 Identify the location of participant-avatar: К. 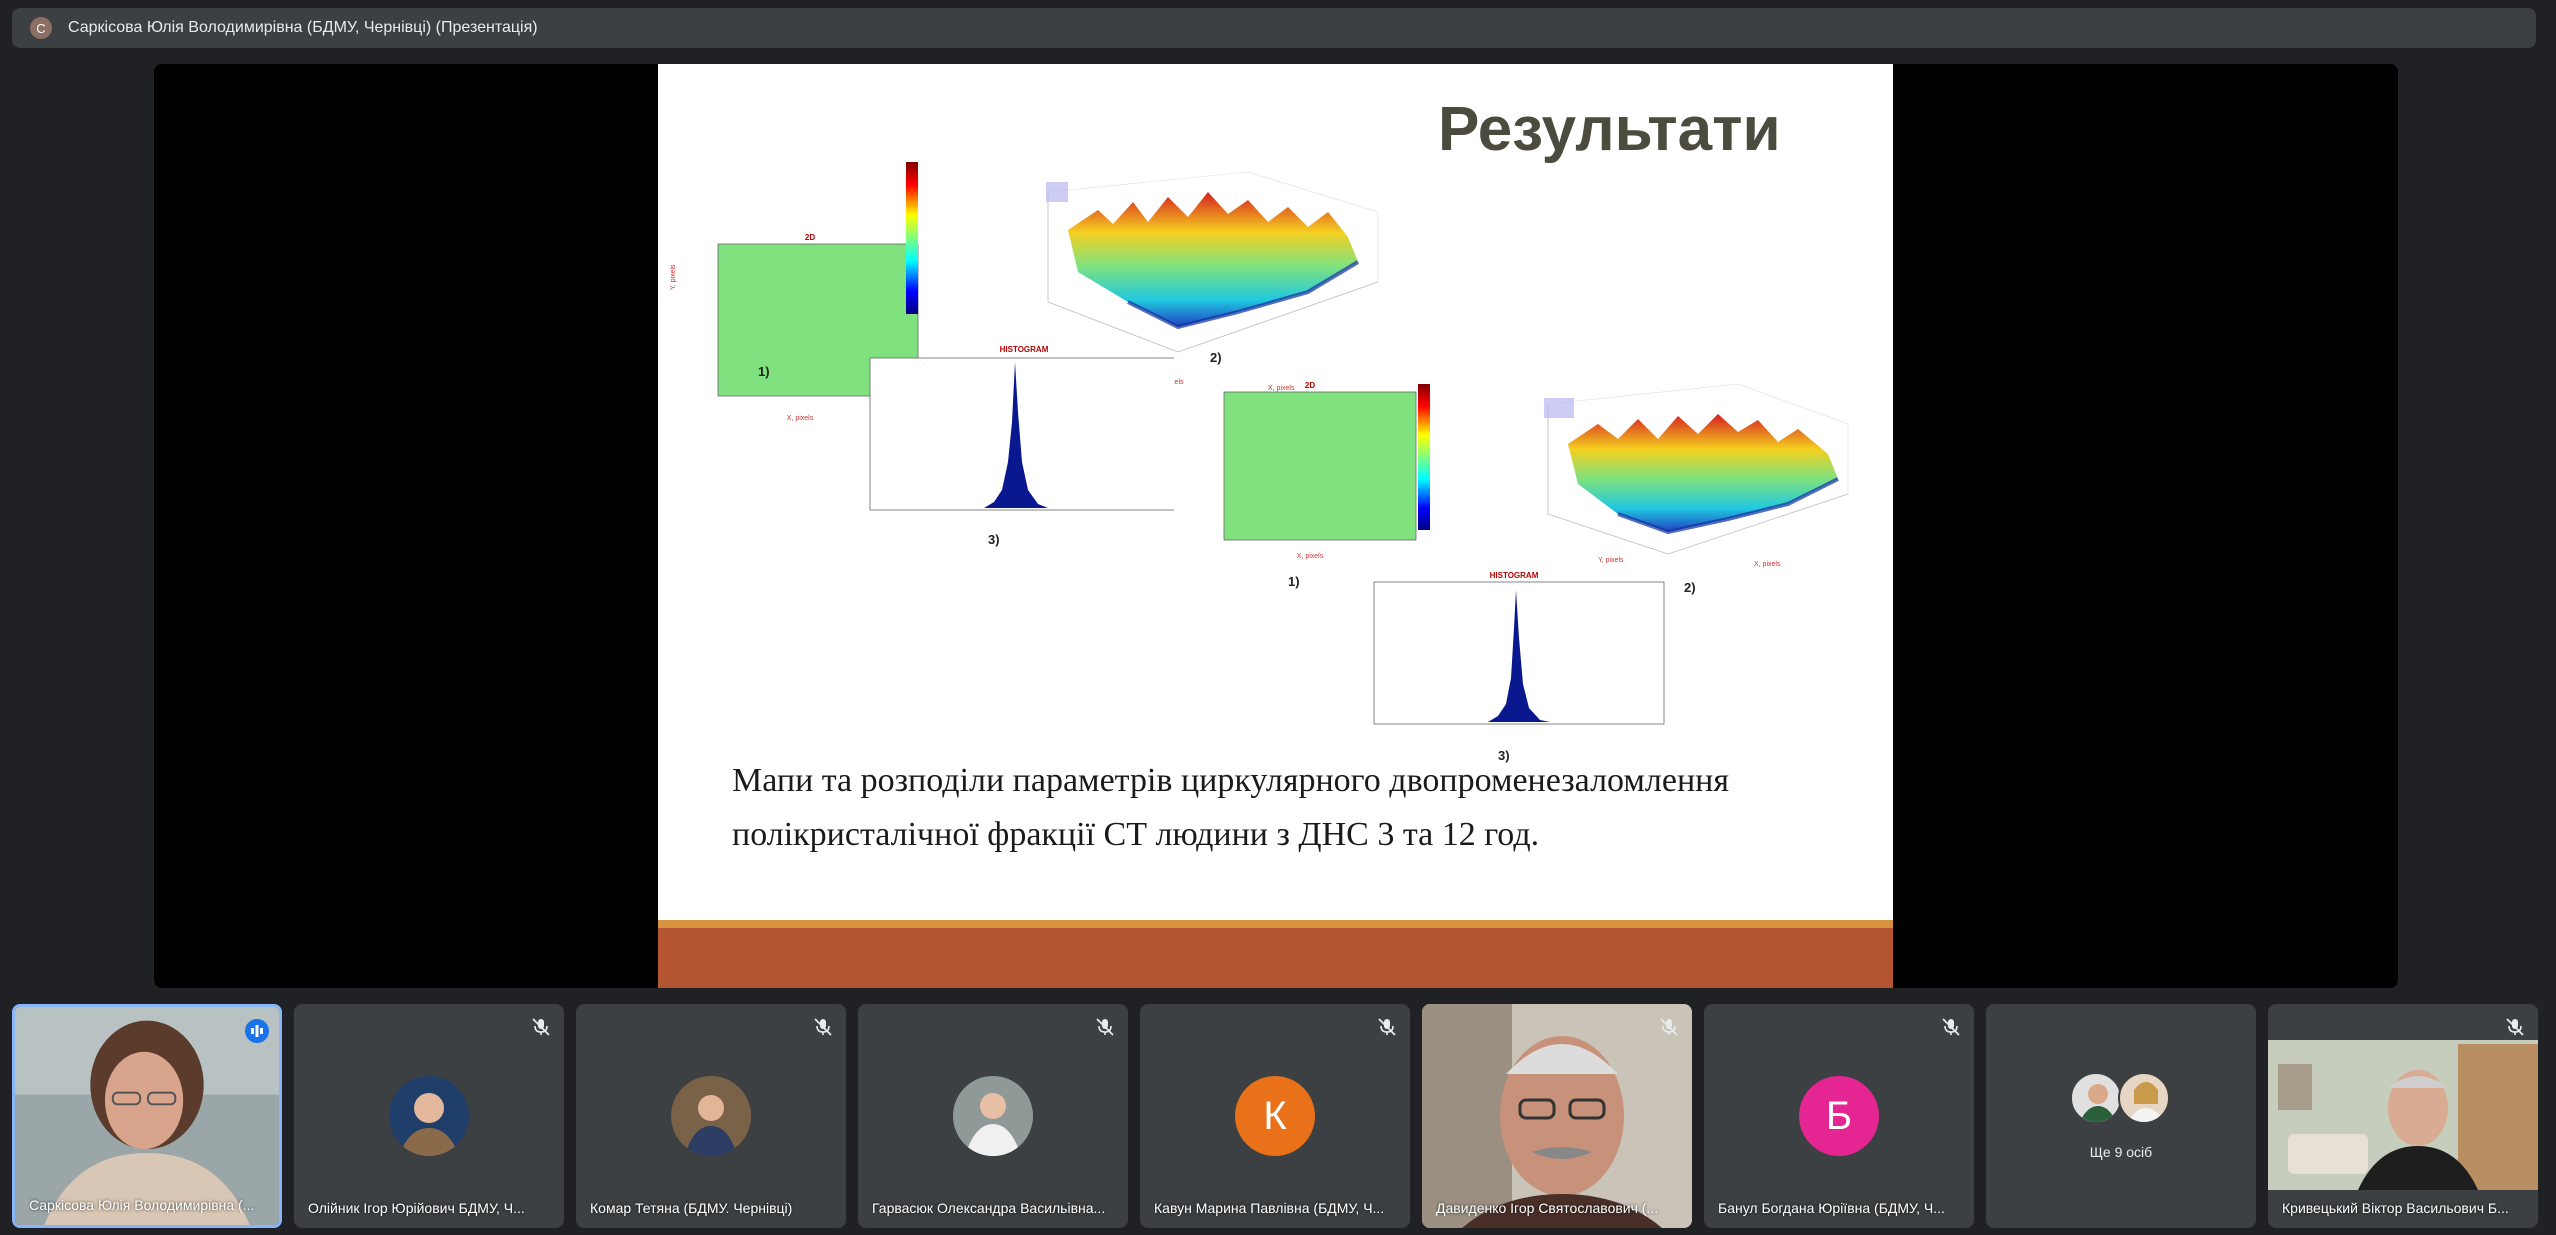
(1275, 1116).